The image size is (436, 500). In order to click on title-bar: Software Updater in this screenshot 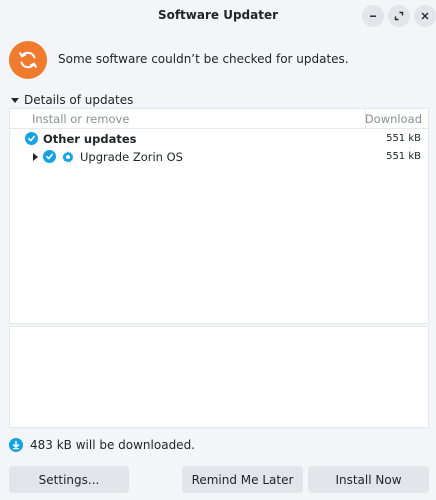, I will do `click(218, 16)`.